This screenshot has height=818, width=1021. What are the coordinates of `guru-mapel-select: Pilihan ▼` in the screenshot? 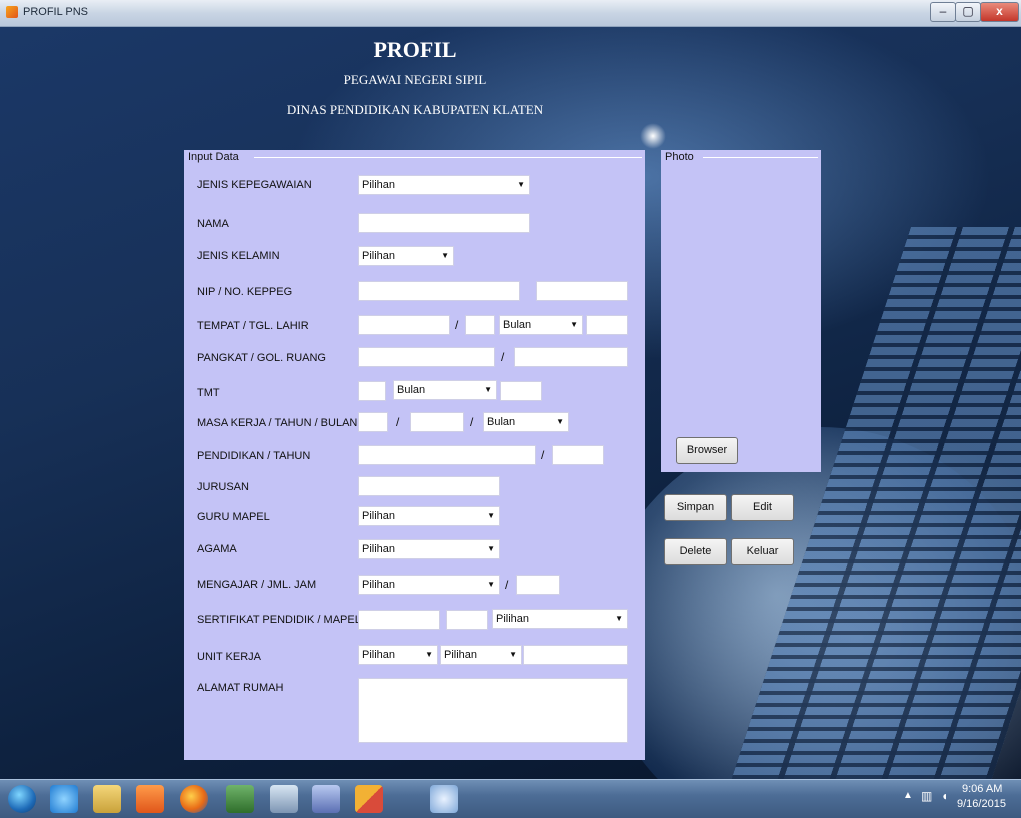 It's located at (429, 516).